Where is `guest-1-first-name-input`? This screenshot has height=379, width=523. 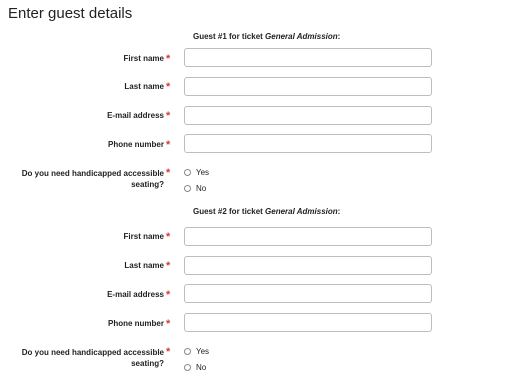 guest-1-first-name-input is located at coordinates (308, 57).